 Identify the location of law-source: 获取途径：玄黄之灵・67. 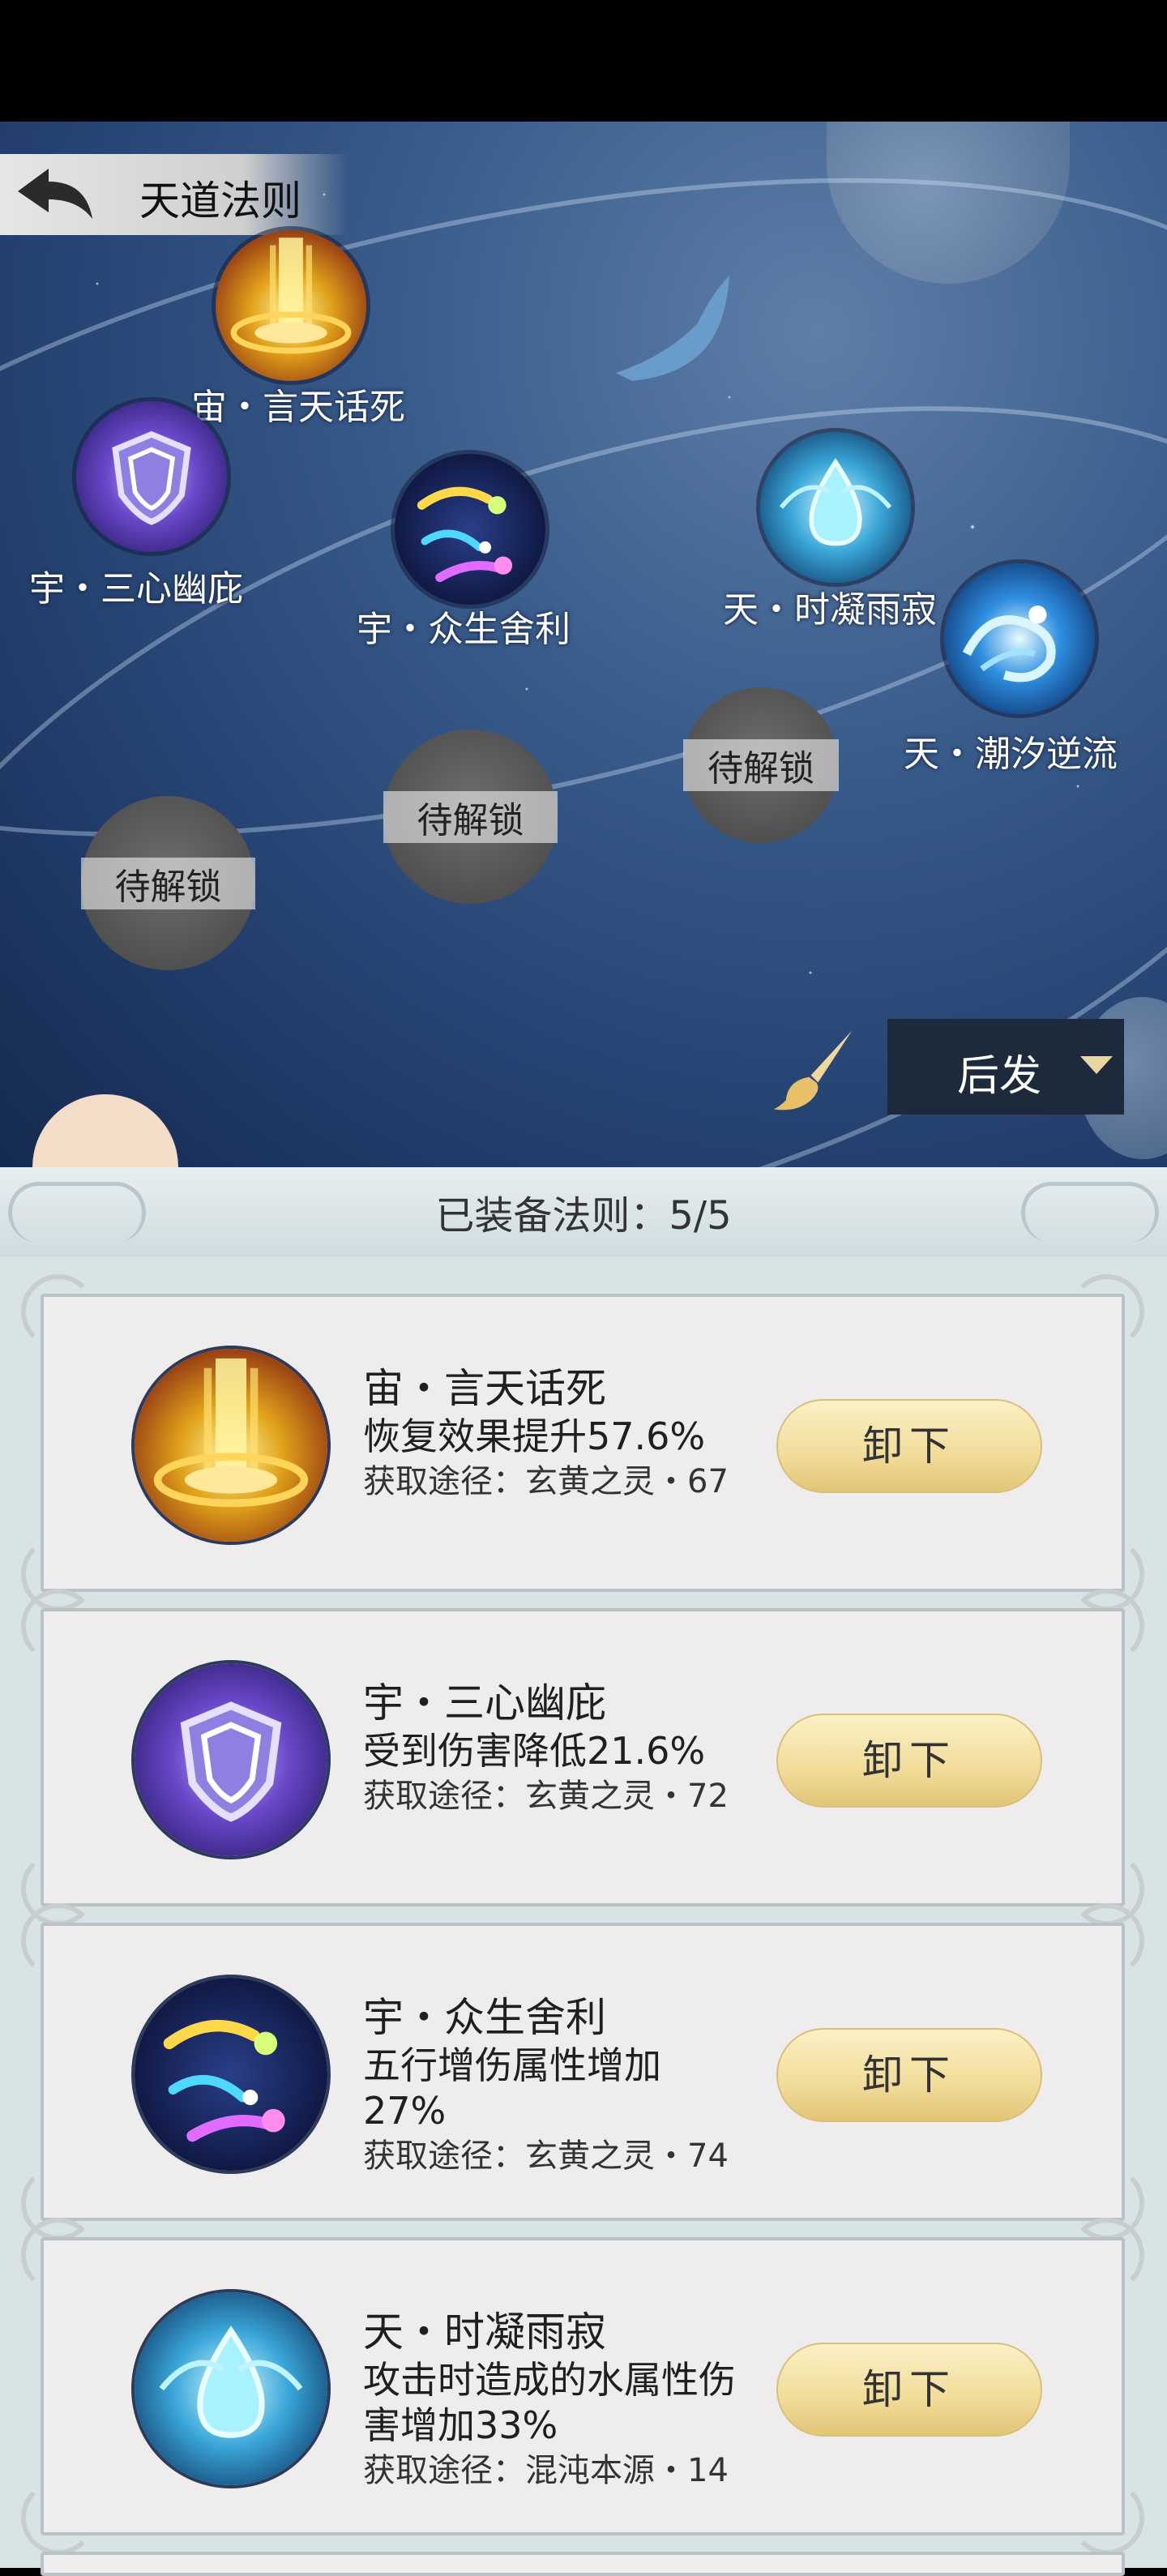
(546, 1481).